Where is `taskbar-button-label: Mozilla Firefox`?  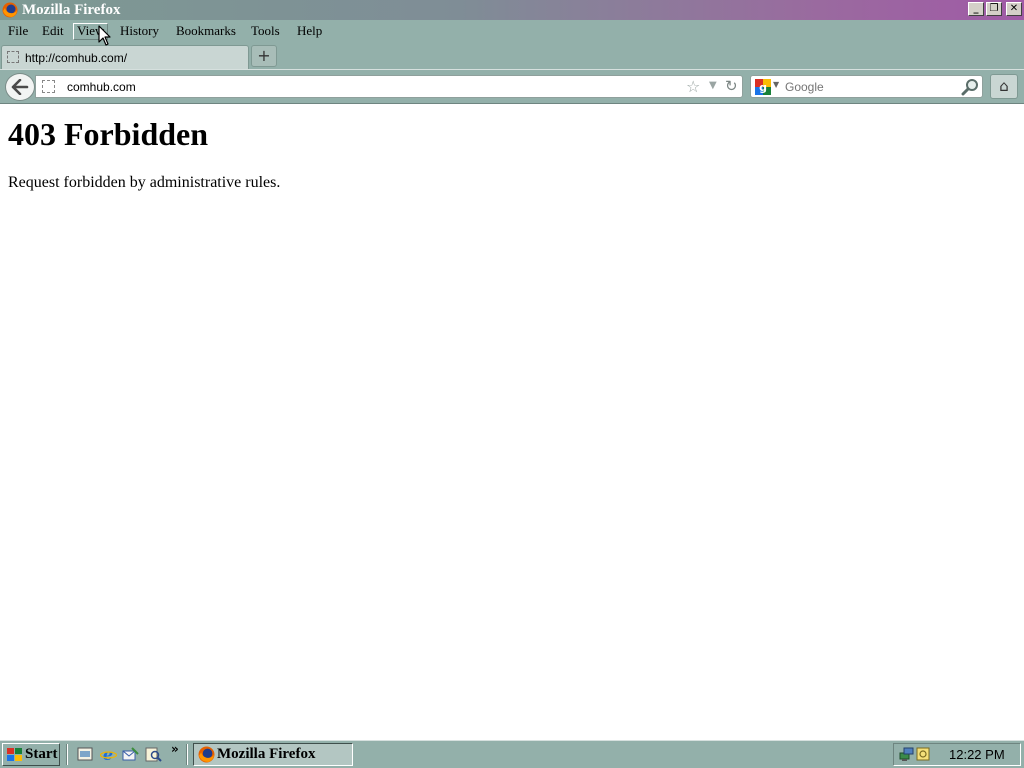
taskbar-button-label: Mozilla Firefox is located at coordinates (266, 754).